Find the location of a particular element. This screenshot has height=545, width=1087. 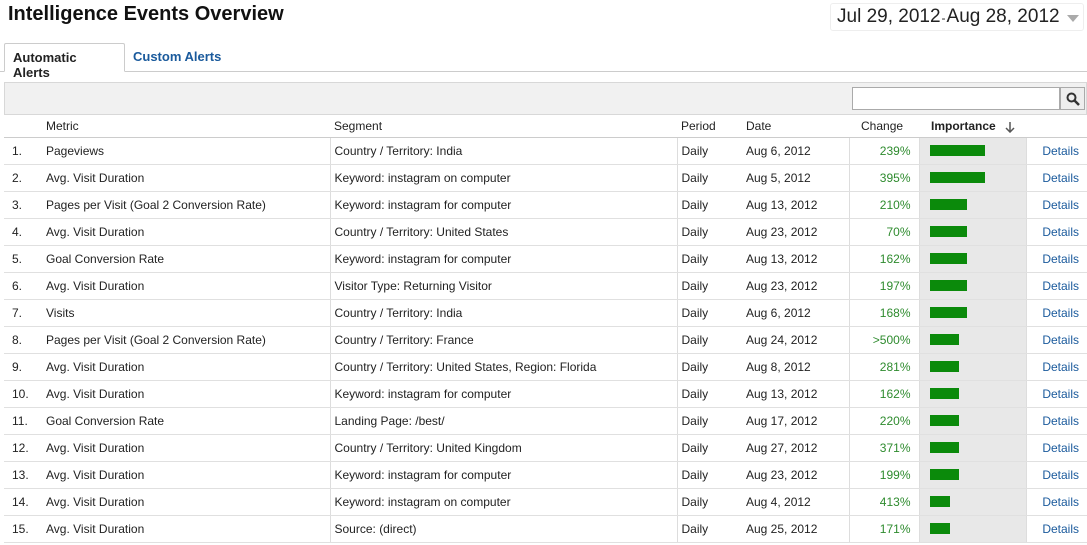

segment-cell: Landing Page: /best/ is located at coordinates (504, 421).